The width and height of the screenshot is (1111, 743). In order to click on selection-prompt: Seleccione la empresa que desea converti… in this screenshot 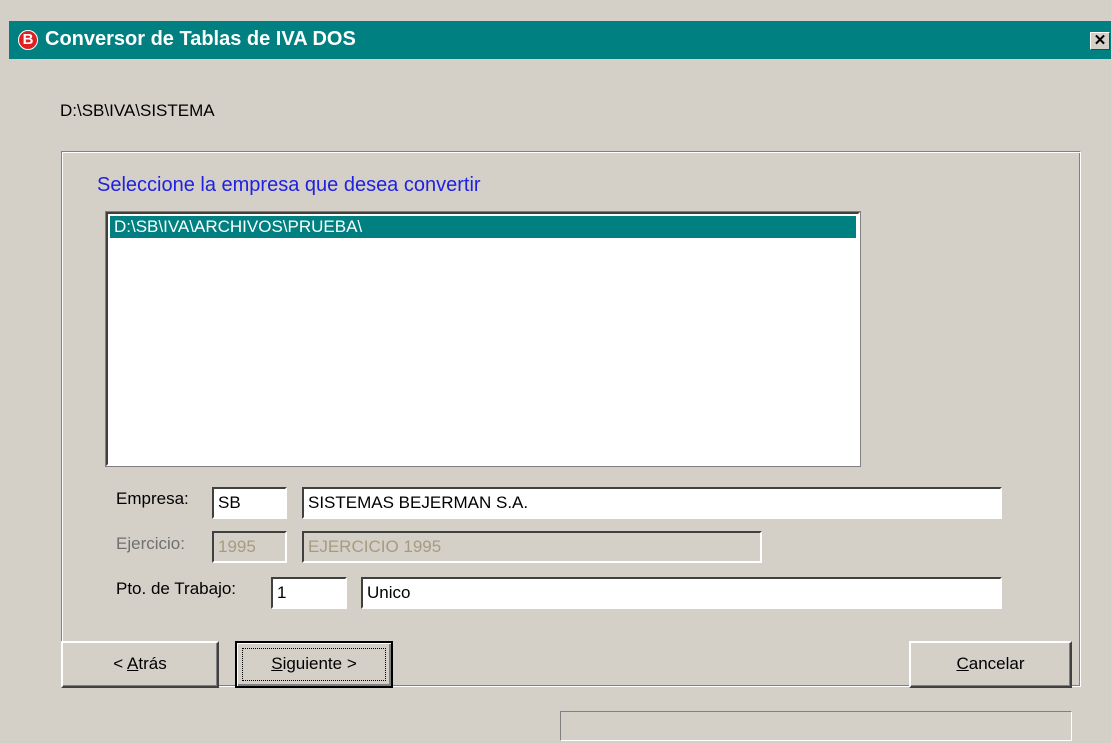, I will do `click(289, 185)`.